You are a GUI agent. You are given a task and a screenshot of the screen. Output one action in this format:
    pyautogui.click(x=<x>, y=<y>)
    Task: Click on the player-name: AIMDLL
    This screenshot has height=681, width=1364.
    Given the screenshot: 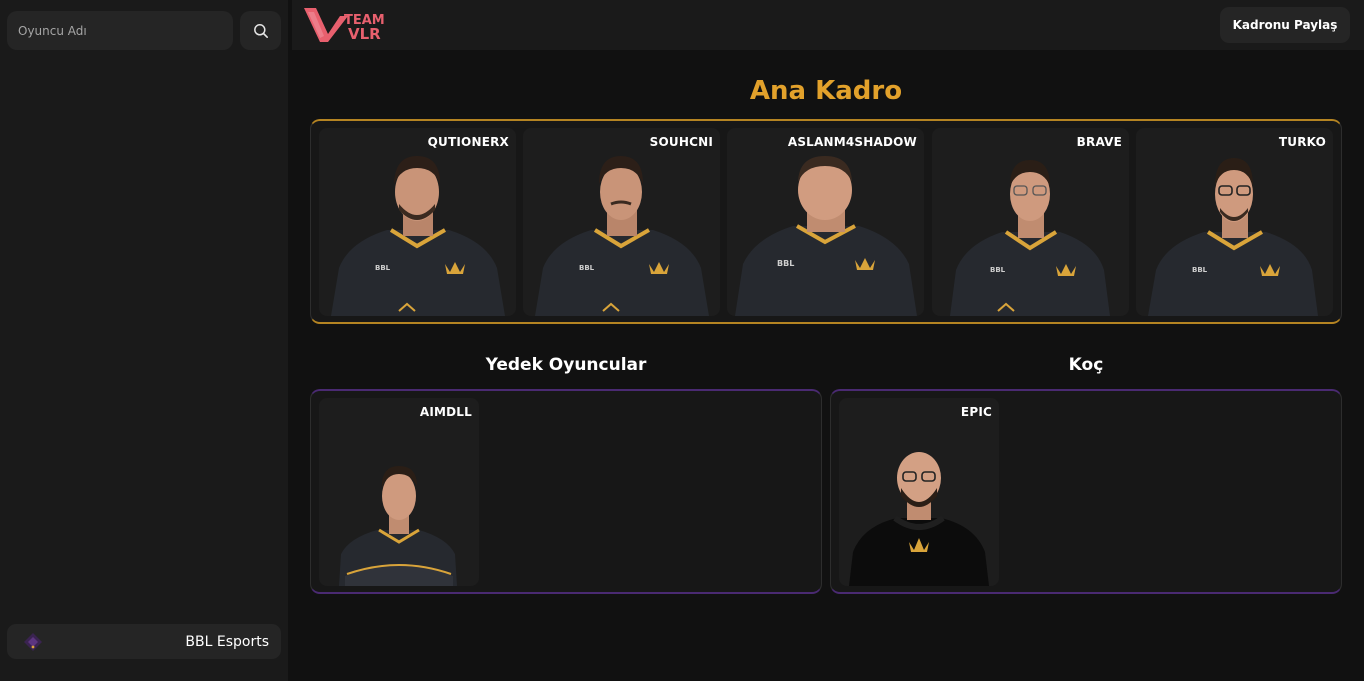 What is the action you would take?
    pyautogui.click(x=445, y=412)
    